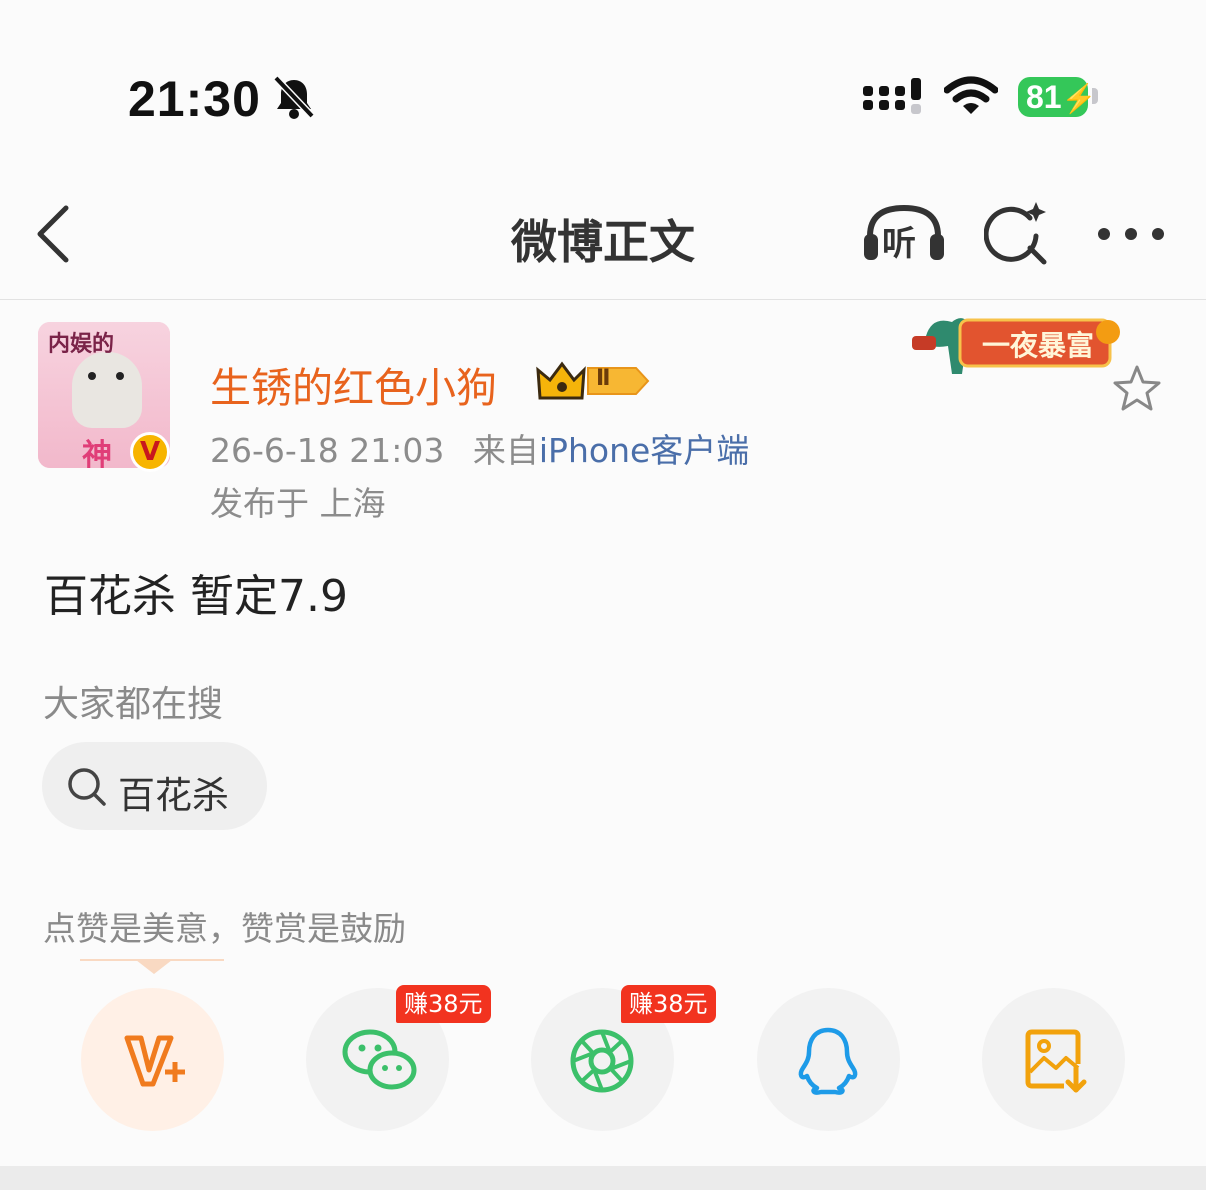  Describe the element at coordinates (1131, 234) in the screenshot. I see `more-dots-icon` at that location.